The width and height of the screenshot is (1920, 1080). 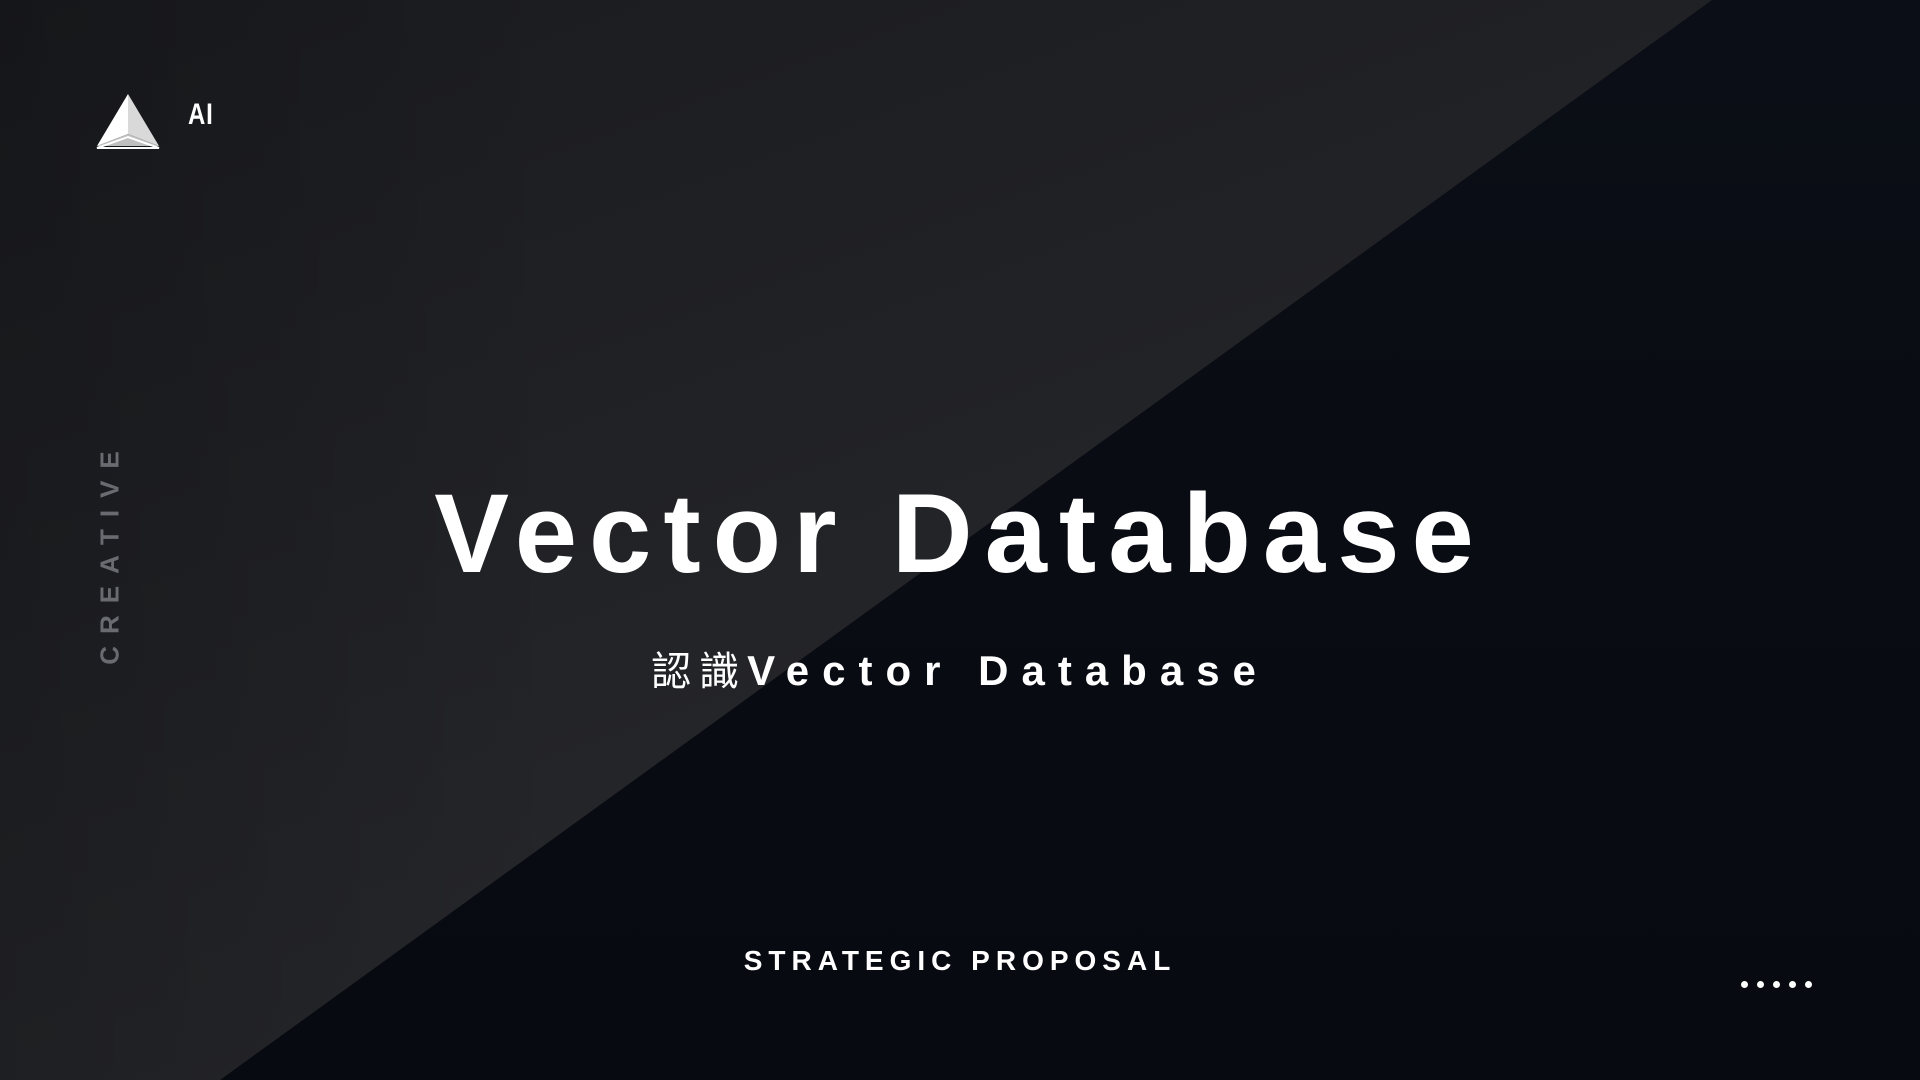 What do you see at coordinates (1008, 670) in the screenshot?
I see `subtitle-english: Vector Database` at bounding box center [1008, 670].